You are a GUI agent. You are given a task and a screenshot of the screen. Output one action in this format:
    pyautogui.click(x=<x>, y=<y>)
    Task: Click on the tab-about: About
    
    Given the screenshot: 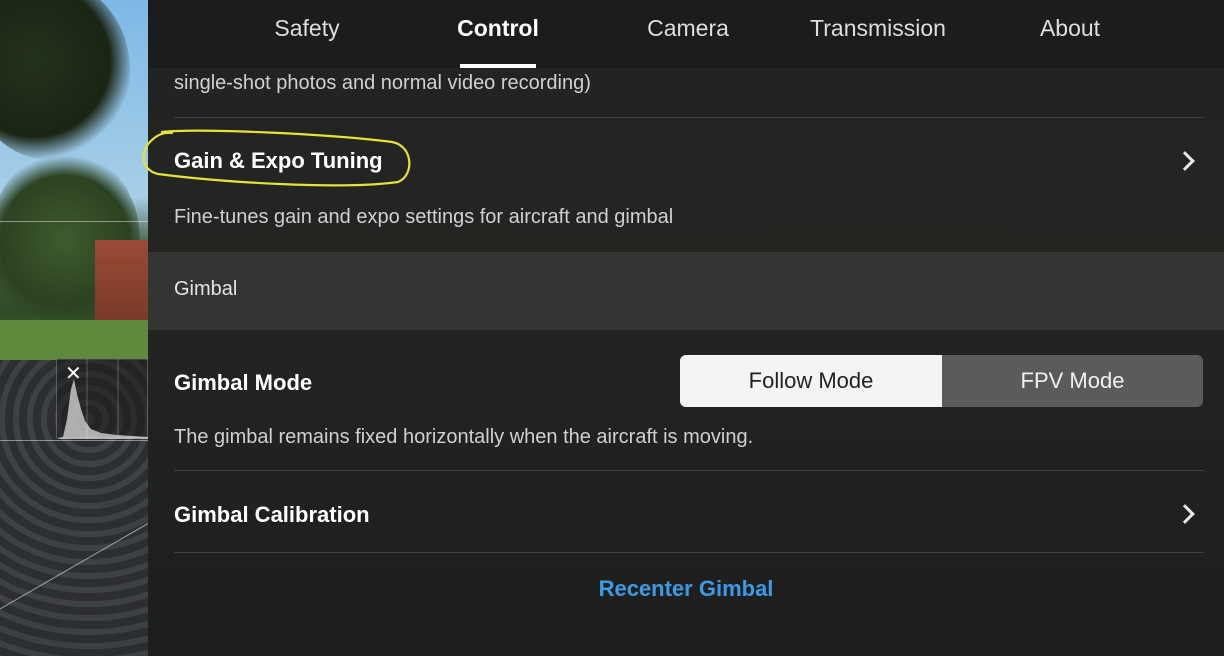 What is the action you would take?
    pyautogui.click(x=1070, y=34)
    